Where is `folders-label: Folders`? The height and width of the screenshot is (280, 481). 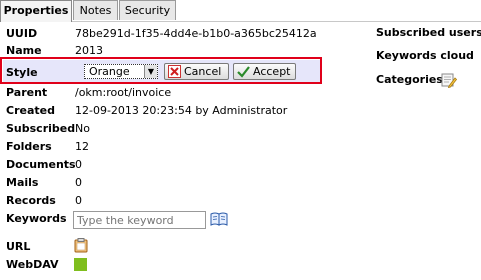
folders-label: Folders is located at coordinates (29, 146).